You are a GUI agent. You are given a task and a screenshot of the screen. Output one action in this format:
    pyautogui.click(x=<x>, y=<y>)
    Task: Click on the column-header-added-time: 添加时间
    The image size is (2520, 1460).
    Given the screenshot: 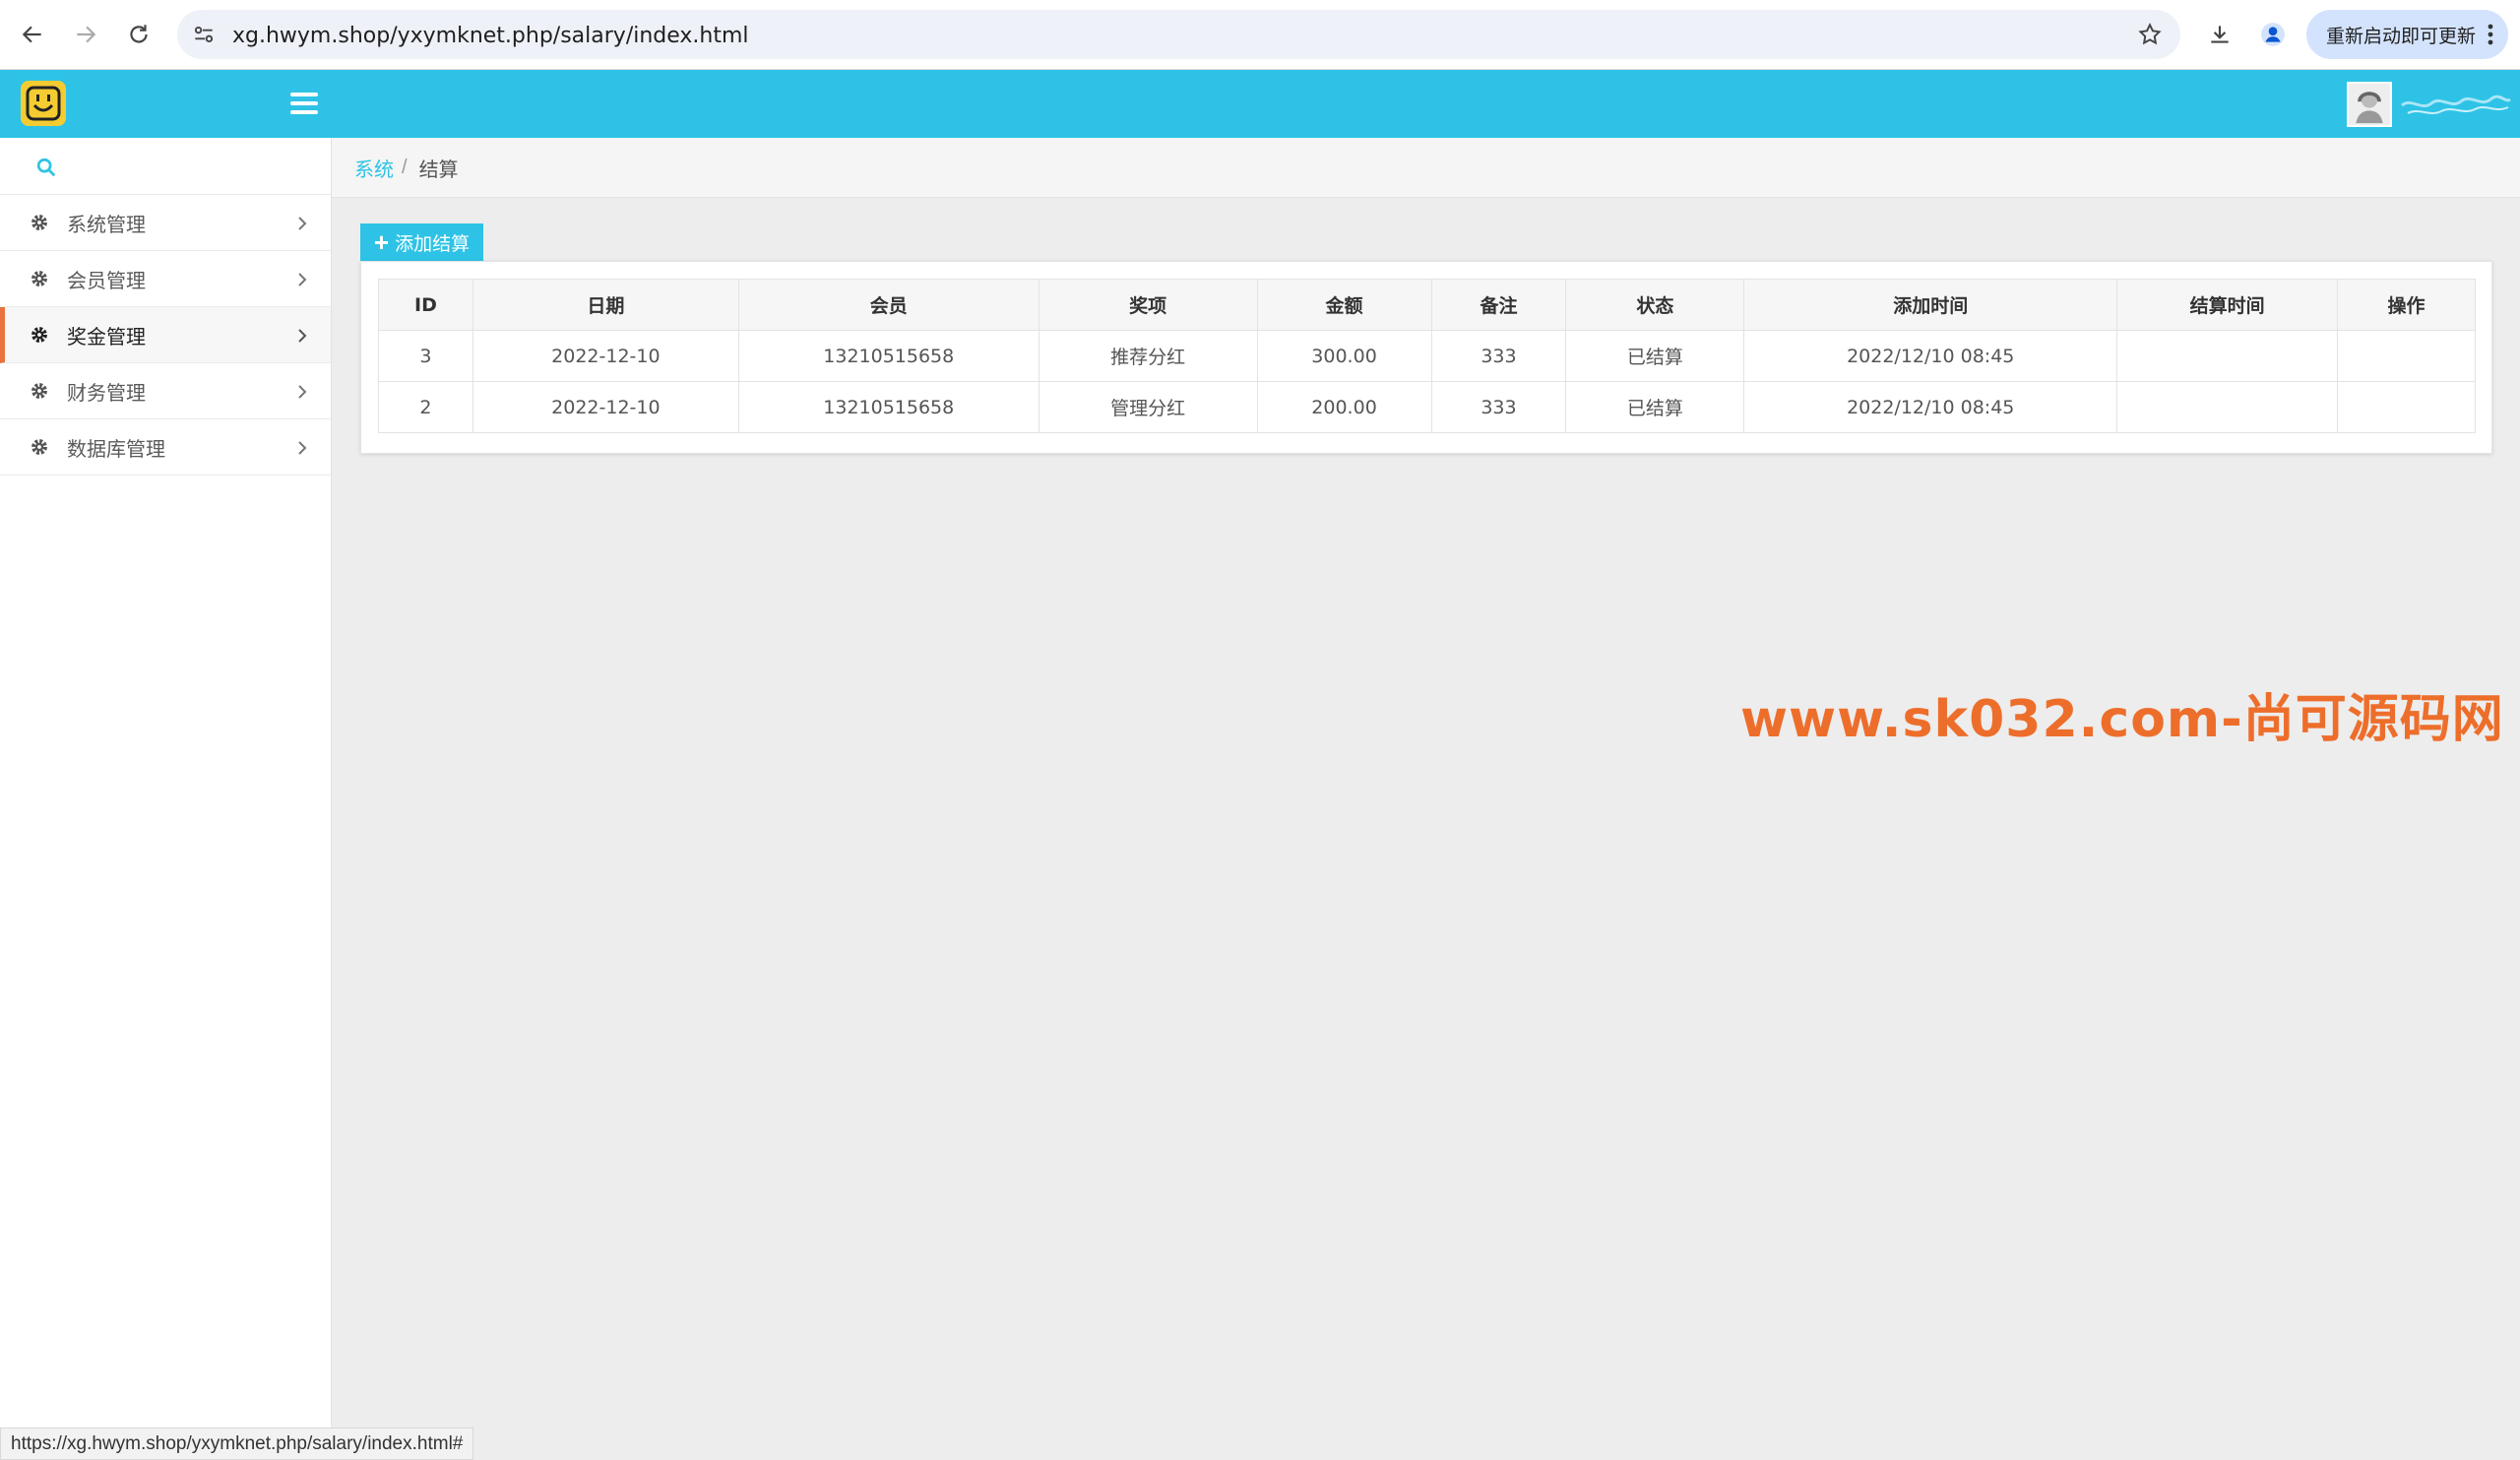 What is the action you would take?
    pyautogui.click(x=1930, y=305)
    